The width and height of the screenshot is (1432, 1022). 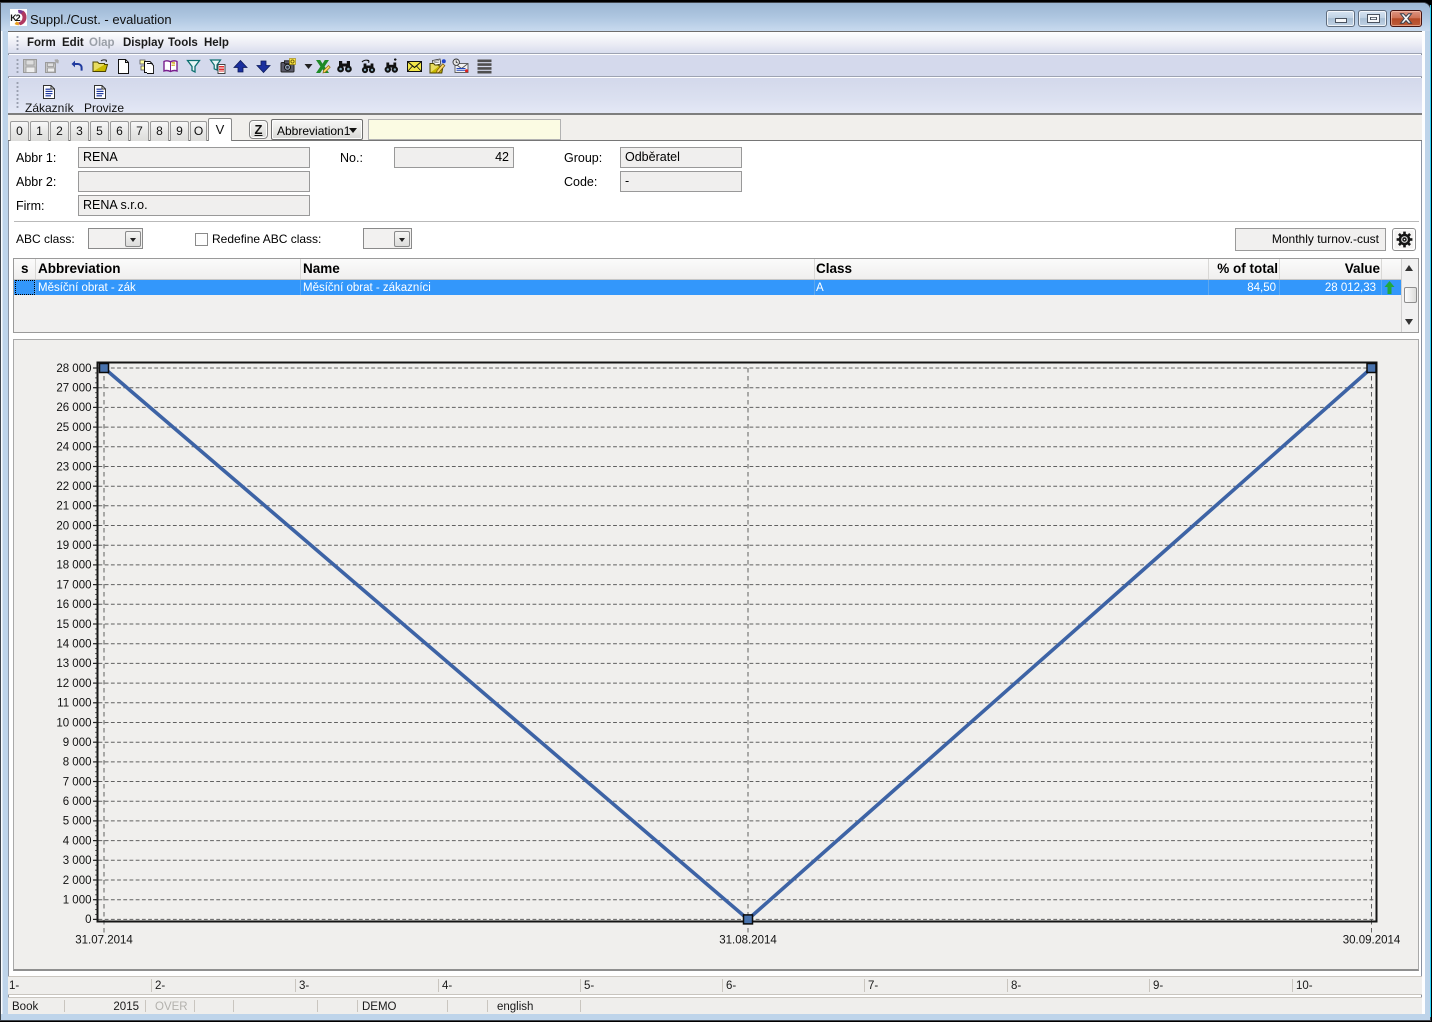 I want to click on svg-text: 10 000, so click(x=73, y=723).